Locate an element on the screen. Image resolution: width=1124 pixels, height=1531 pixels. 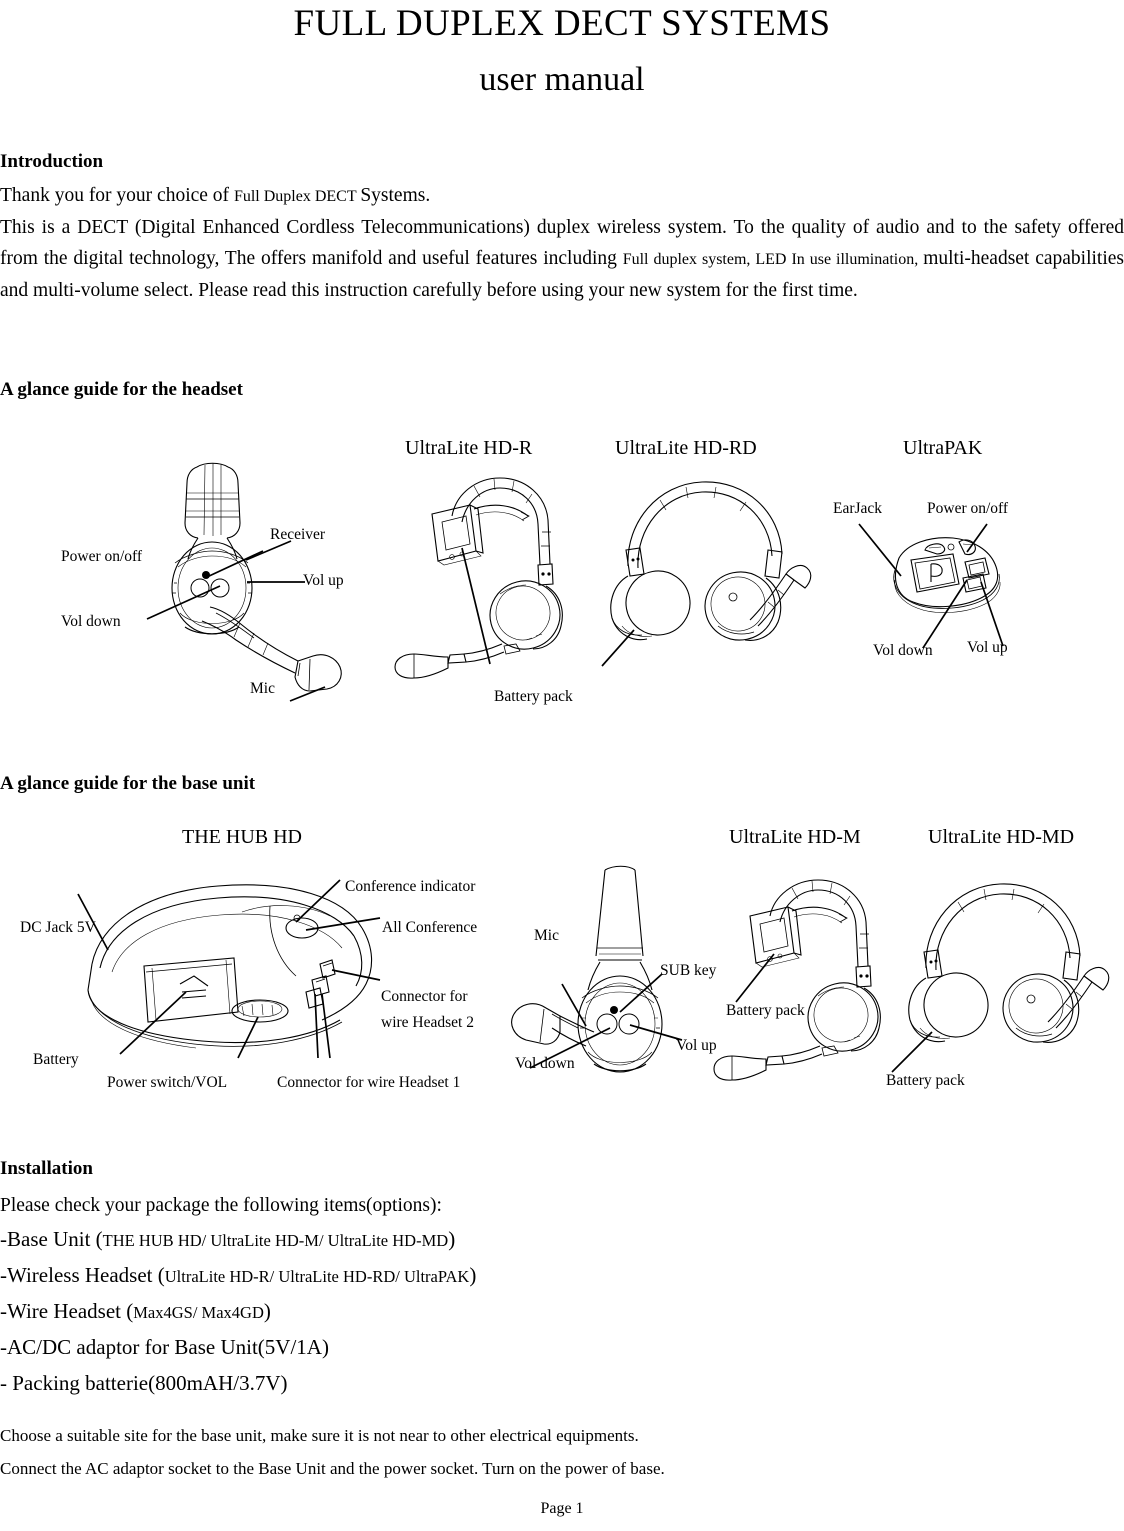
label-connector-wire-headset-2: Connector for wire Headset 2 is located at coordinates (427, 1010).